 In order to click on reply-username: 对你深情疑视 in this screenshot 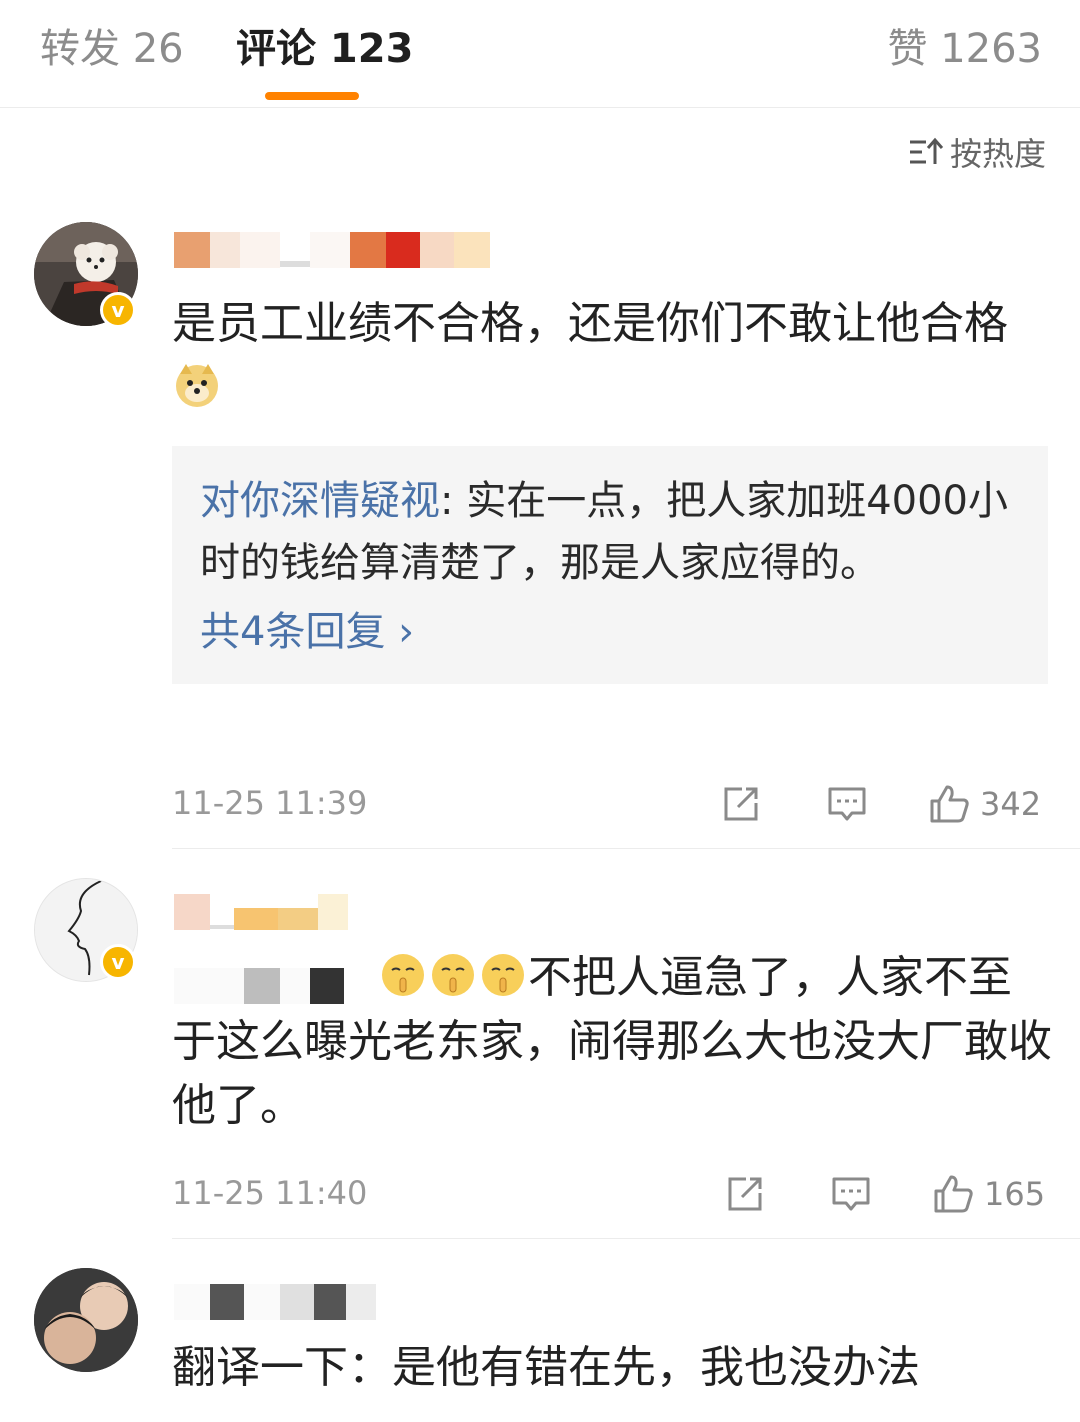, I will do `click(320, 501)`.